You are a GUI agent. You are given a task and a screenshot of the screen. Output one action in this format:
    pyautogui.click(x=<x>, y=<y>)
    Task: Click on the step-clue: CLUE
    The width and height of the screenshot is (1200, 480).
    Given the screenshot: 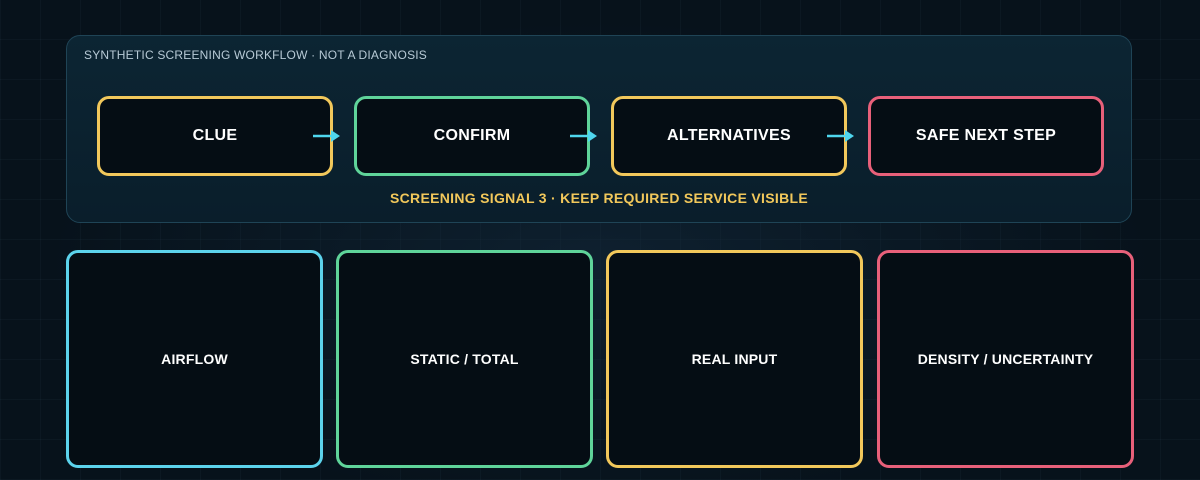 What is the action you would take?
    pyautogui.click(x=215, y=136)
    